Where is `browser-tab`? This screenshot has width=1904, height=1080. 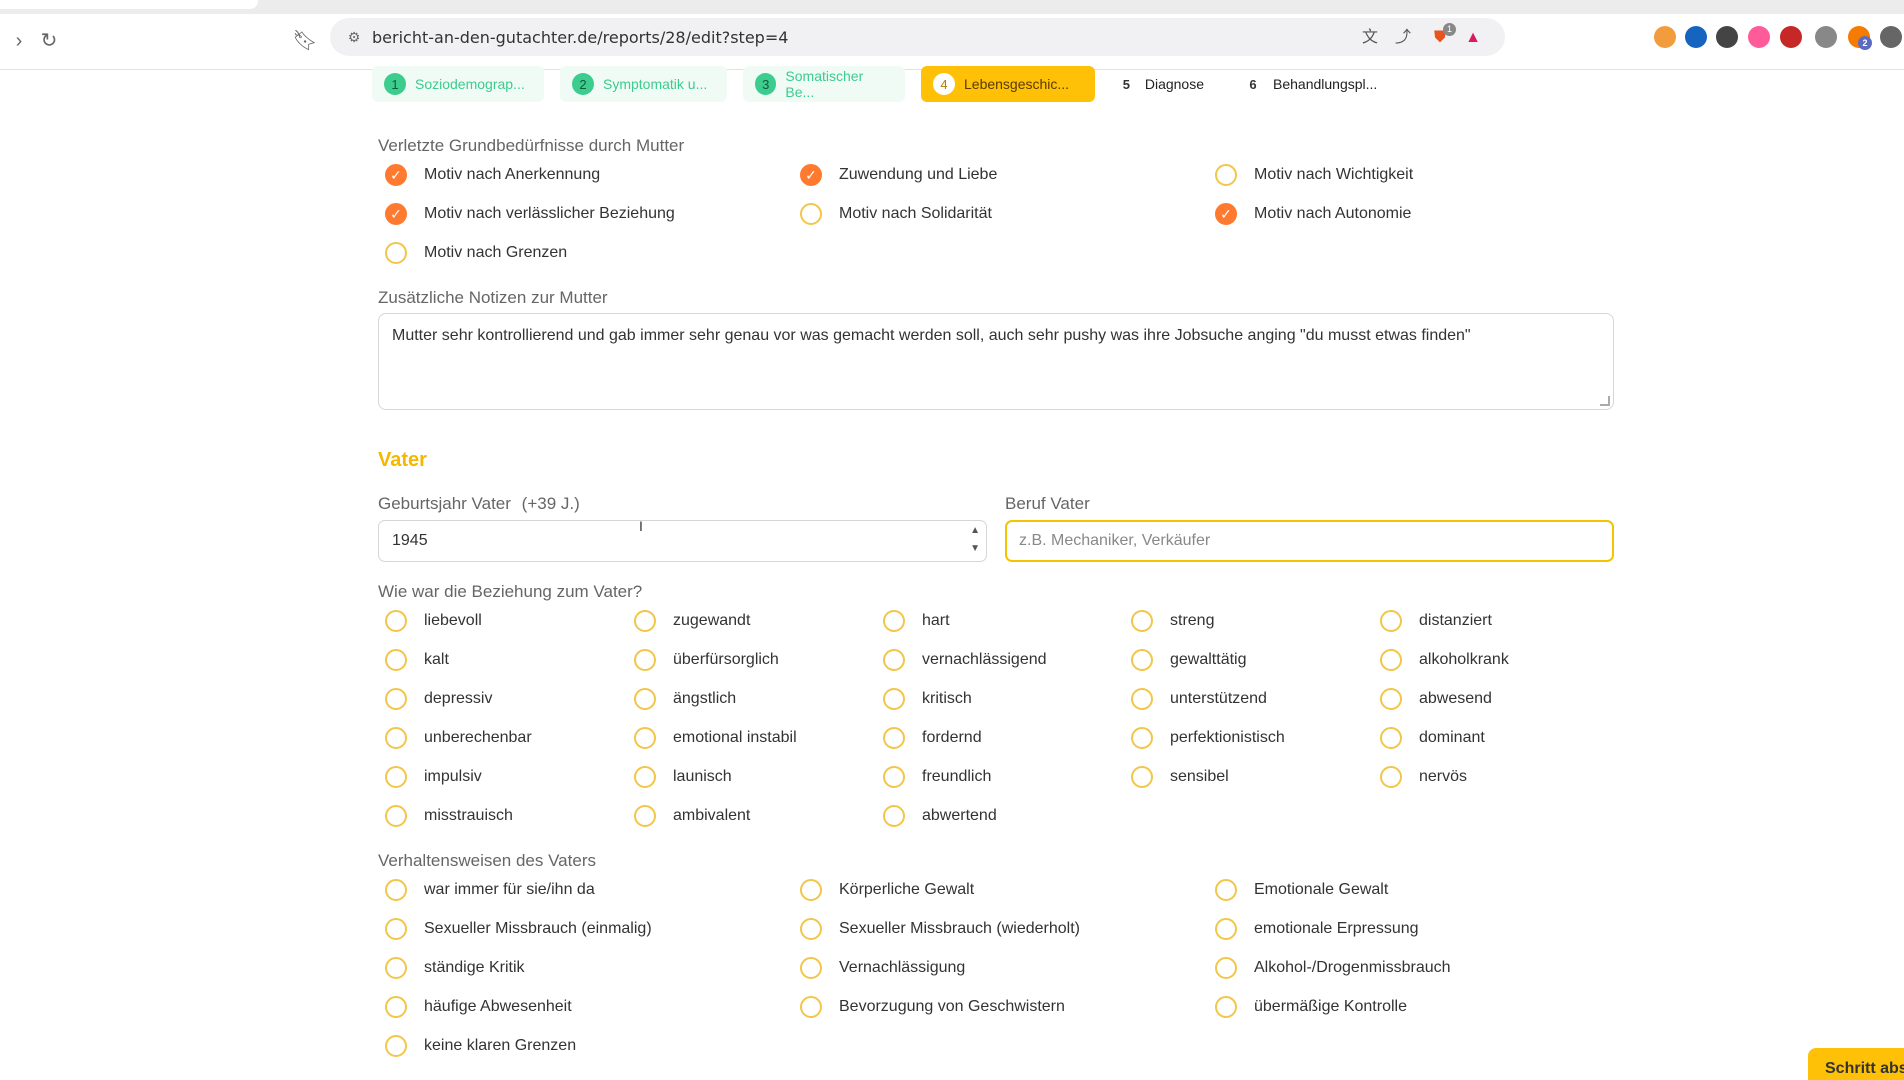
browser-tab is located at coordinates (129, 4).